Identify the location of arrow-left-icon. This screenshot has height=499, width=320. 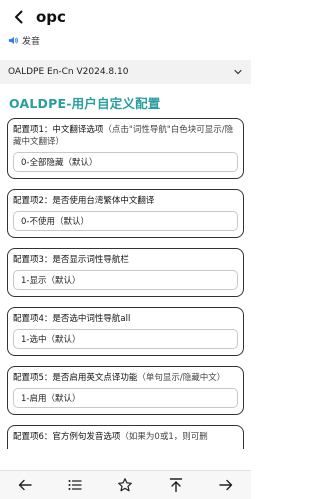
(25, 485).